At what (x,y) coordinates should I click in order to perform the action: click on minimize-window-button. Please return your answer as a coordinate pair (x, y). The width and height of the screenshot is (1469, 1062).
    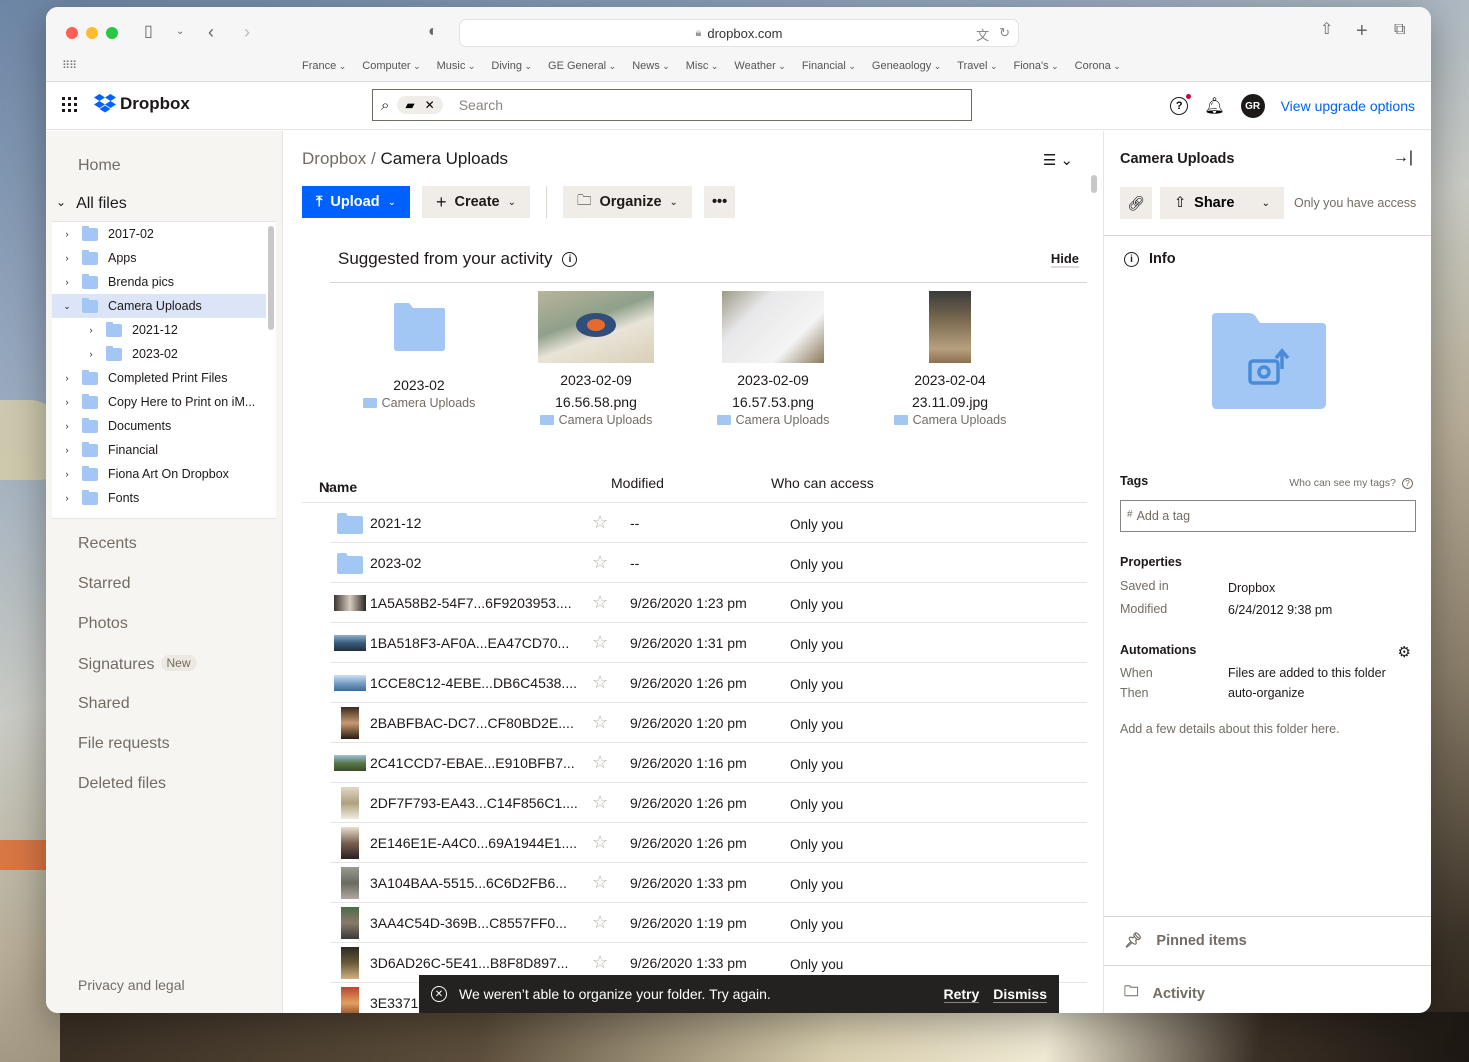
    Looking at the image, I should click on (92, 33).